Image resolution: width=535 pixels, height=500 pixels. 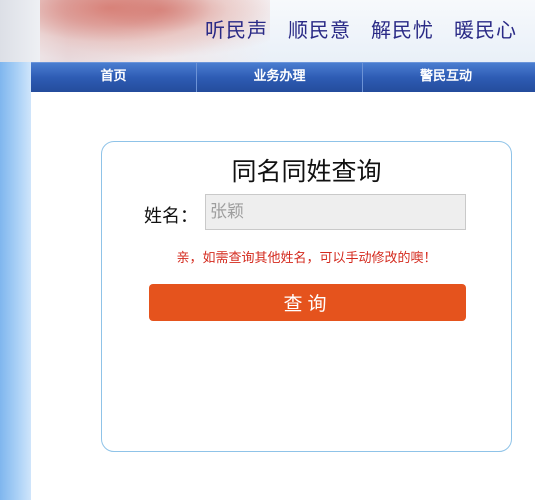 What do you see at coordinates (306, 171) in the screenshot?
I see `page-title: 同名同姓查询` at bounding box center [306, 171].